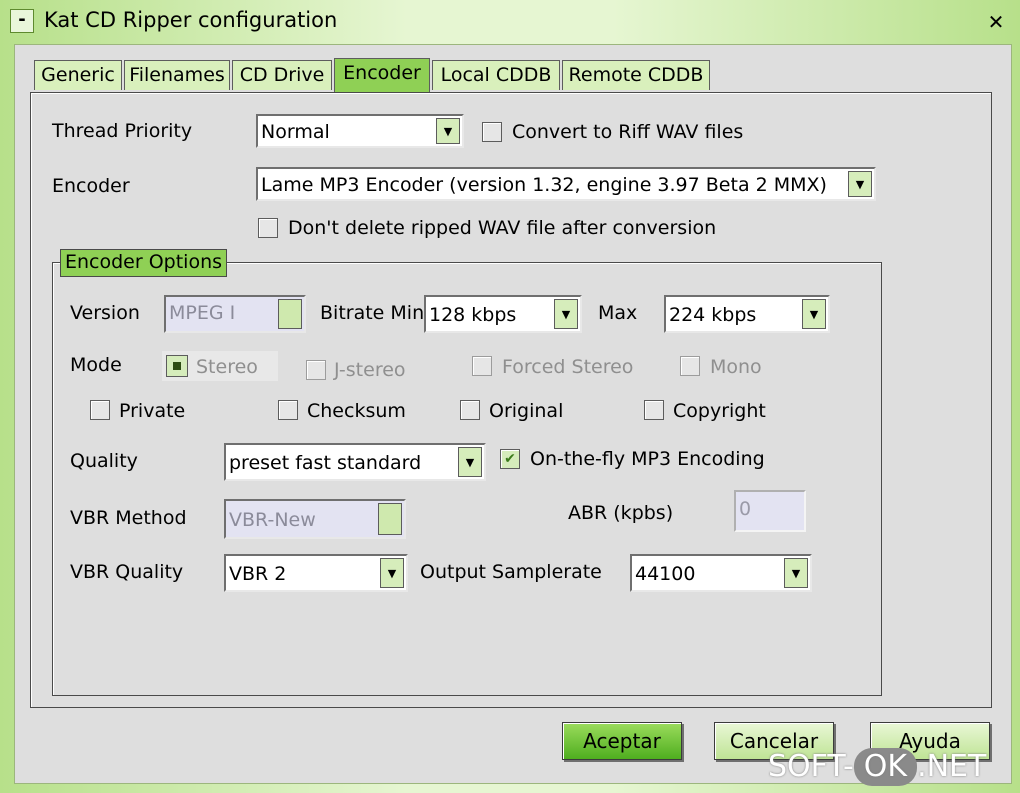  I want to click on vbr-method-label: VBR Method, so click(128, 518).